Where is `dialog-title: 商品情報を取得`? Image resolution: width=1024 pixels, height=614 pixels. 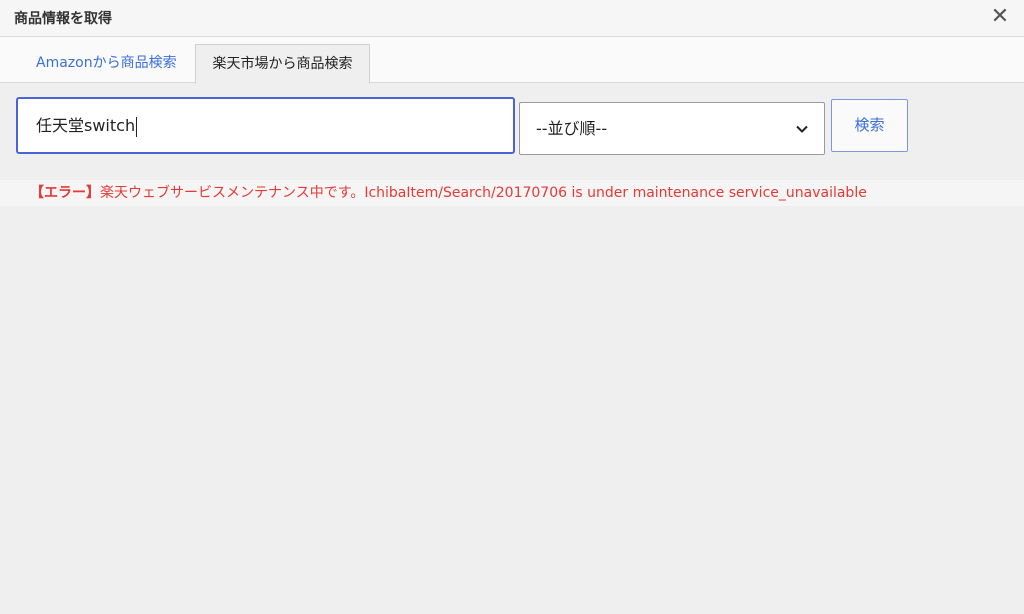
dialog-title: 商品情報を取得 is located at coordinates (63, 19).